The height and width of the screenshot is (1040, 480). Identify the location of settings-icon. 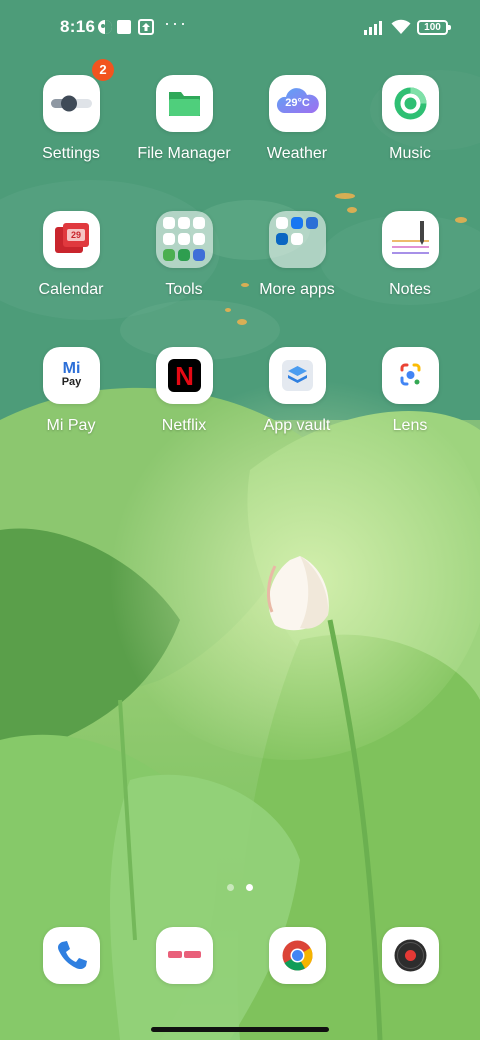
(71, 103).